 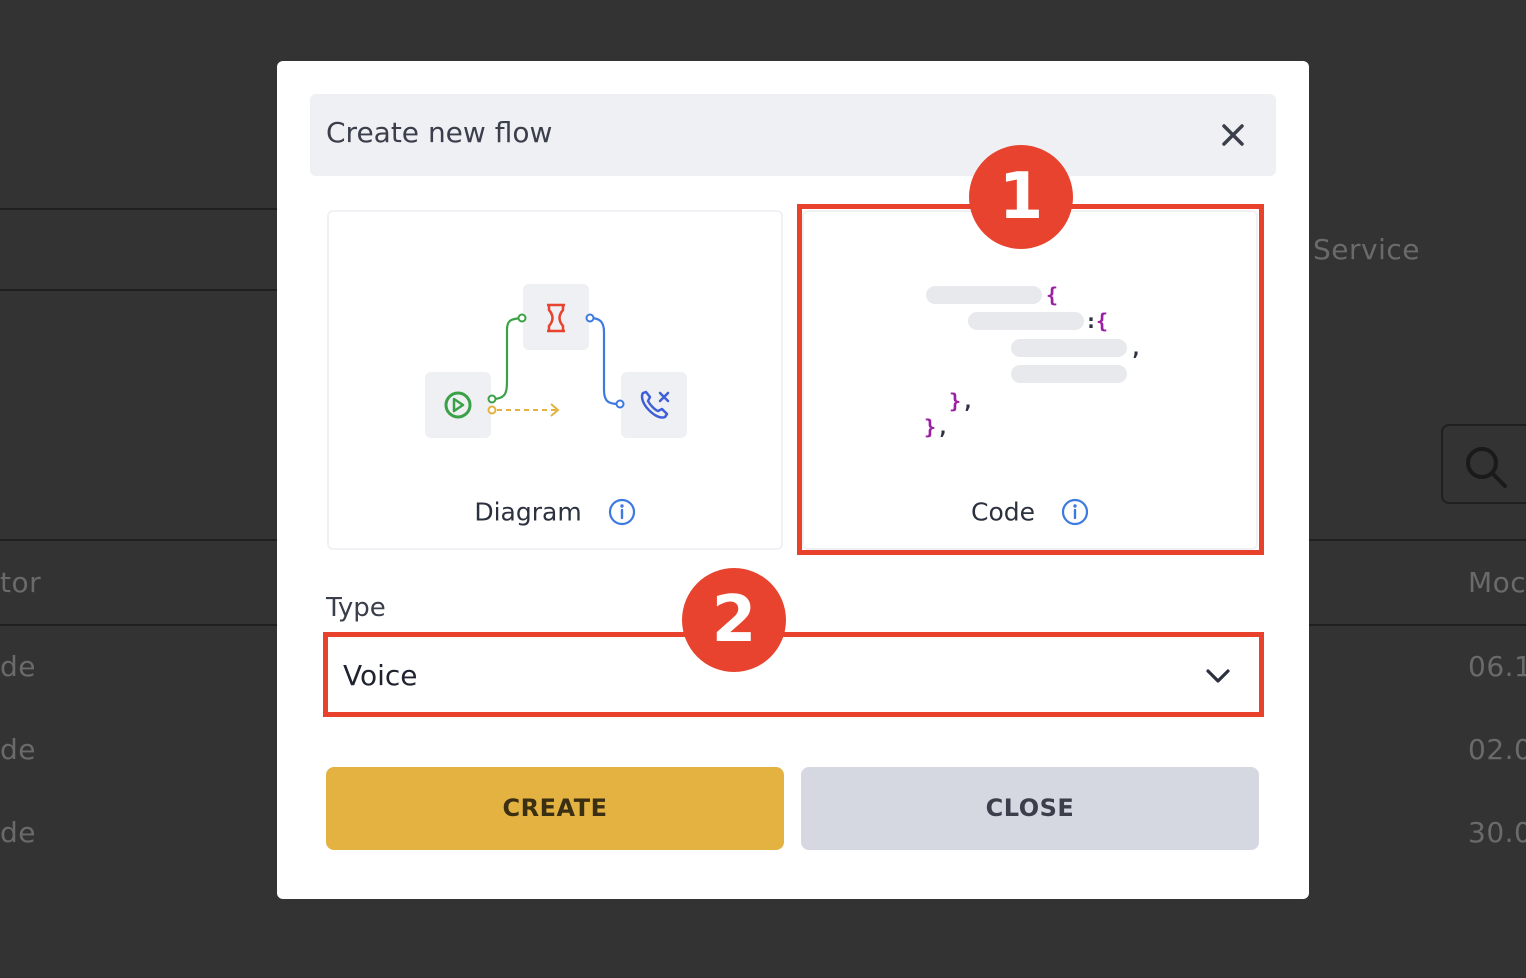 What do you see at coordinates (1030, 808) in the screenshot?
I see `close-button: CLOSE` at bounding box center [1030, 808].